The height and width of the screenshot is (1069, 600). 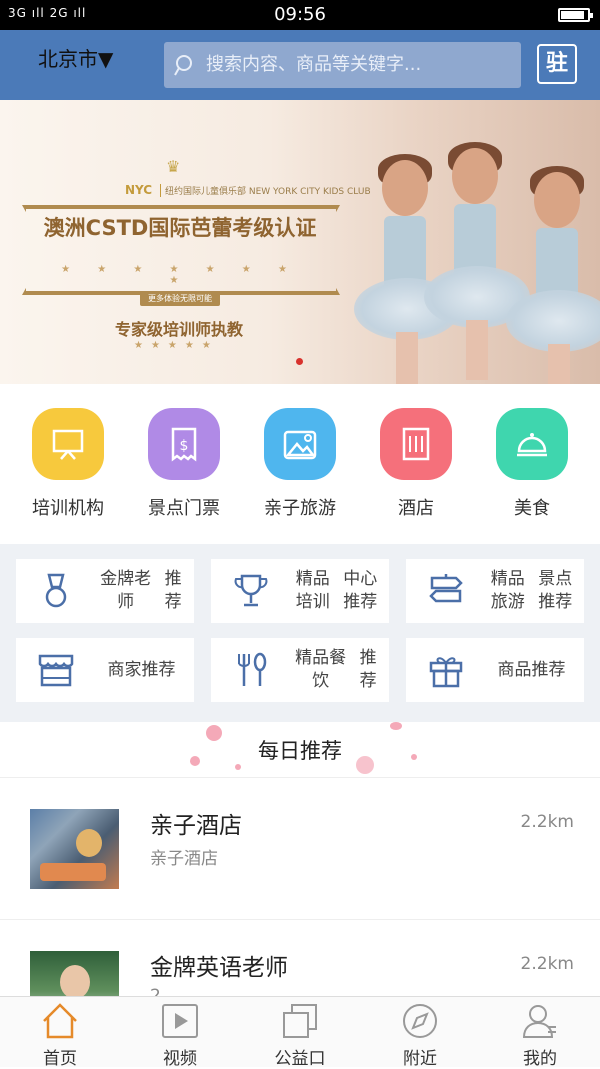 What do you see at coordinates (321, 669) in the screenshot?
I see `feature-label: 精品餐饮` at bounding box center [321, 669].